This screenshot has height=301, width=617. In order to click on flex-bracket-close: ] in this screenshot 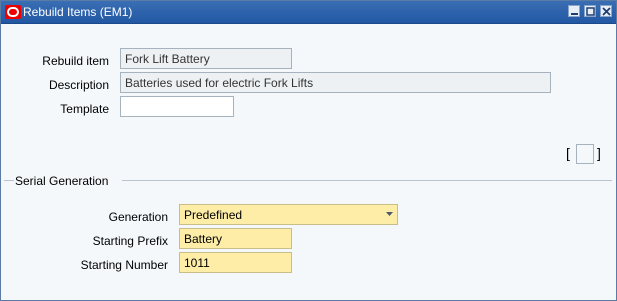, I will do `click(599, 153)`.